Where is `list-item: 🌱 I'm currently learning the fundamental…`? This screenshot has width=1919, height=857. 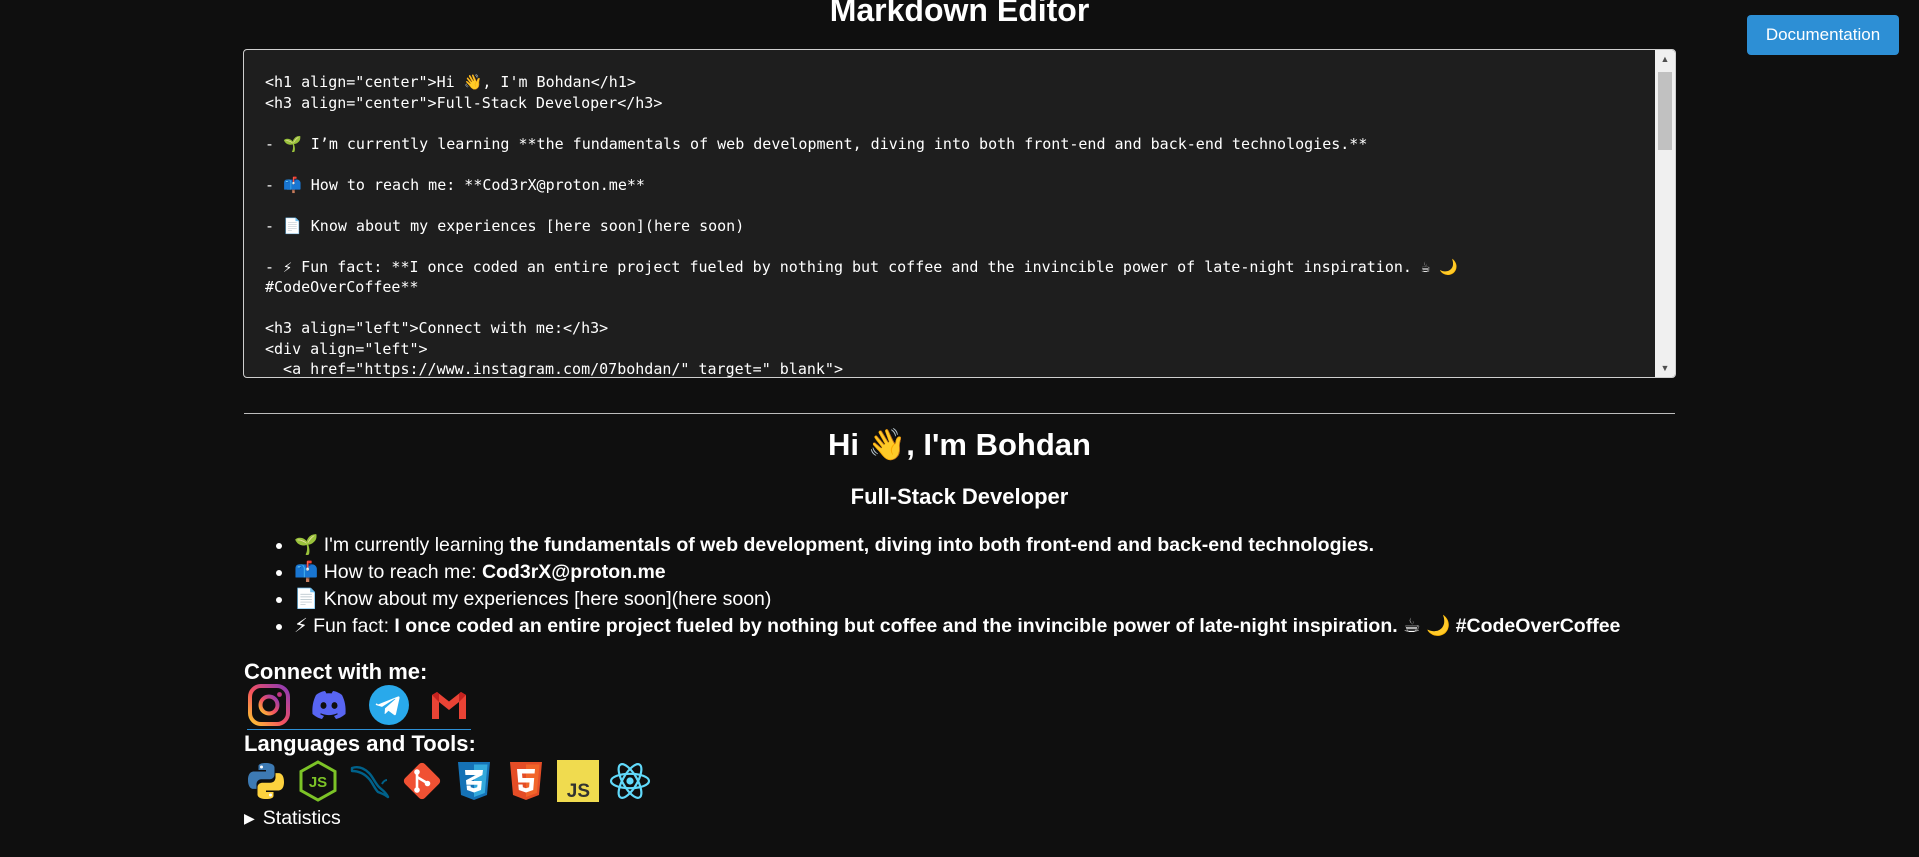
list-item: 🌱 I'm currently learning the fundamental… is located at coordinates (1014, 545).